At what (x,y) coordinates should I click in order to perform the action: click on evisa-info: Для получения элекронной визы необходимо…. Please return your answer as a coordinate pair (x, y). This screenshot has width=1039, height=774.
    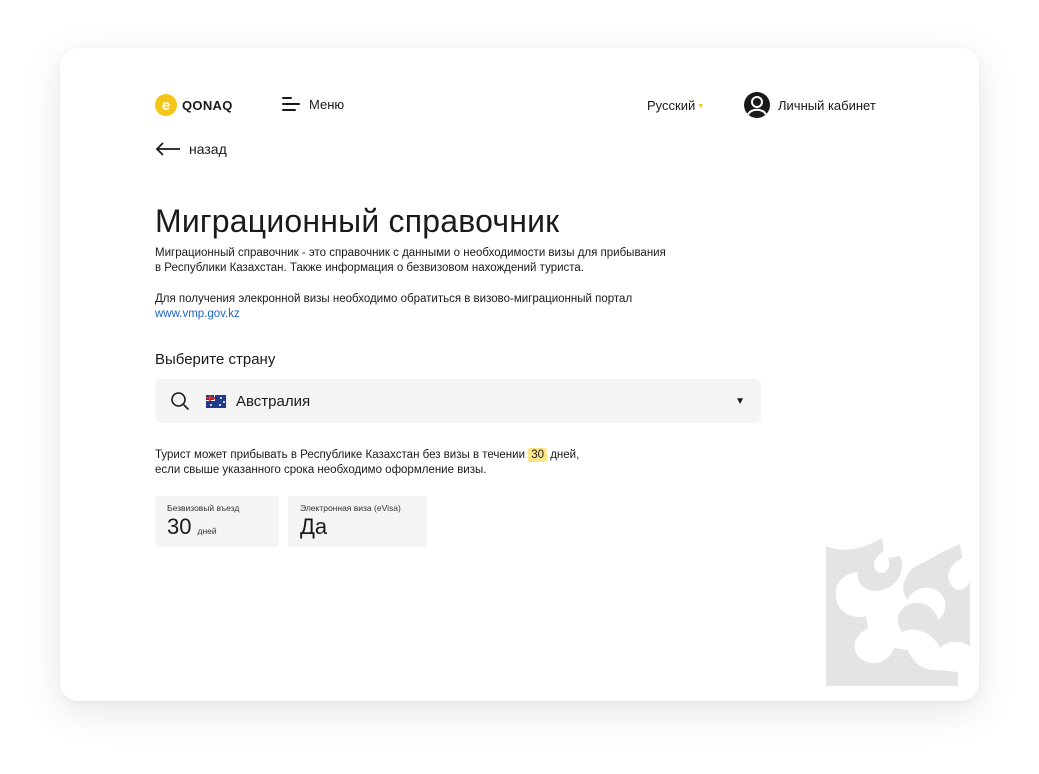
    Looking at the image, I should click on (465, 307).